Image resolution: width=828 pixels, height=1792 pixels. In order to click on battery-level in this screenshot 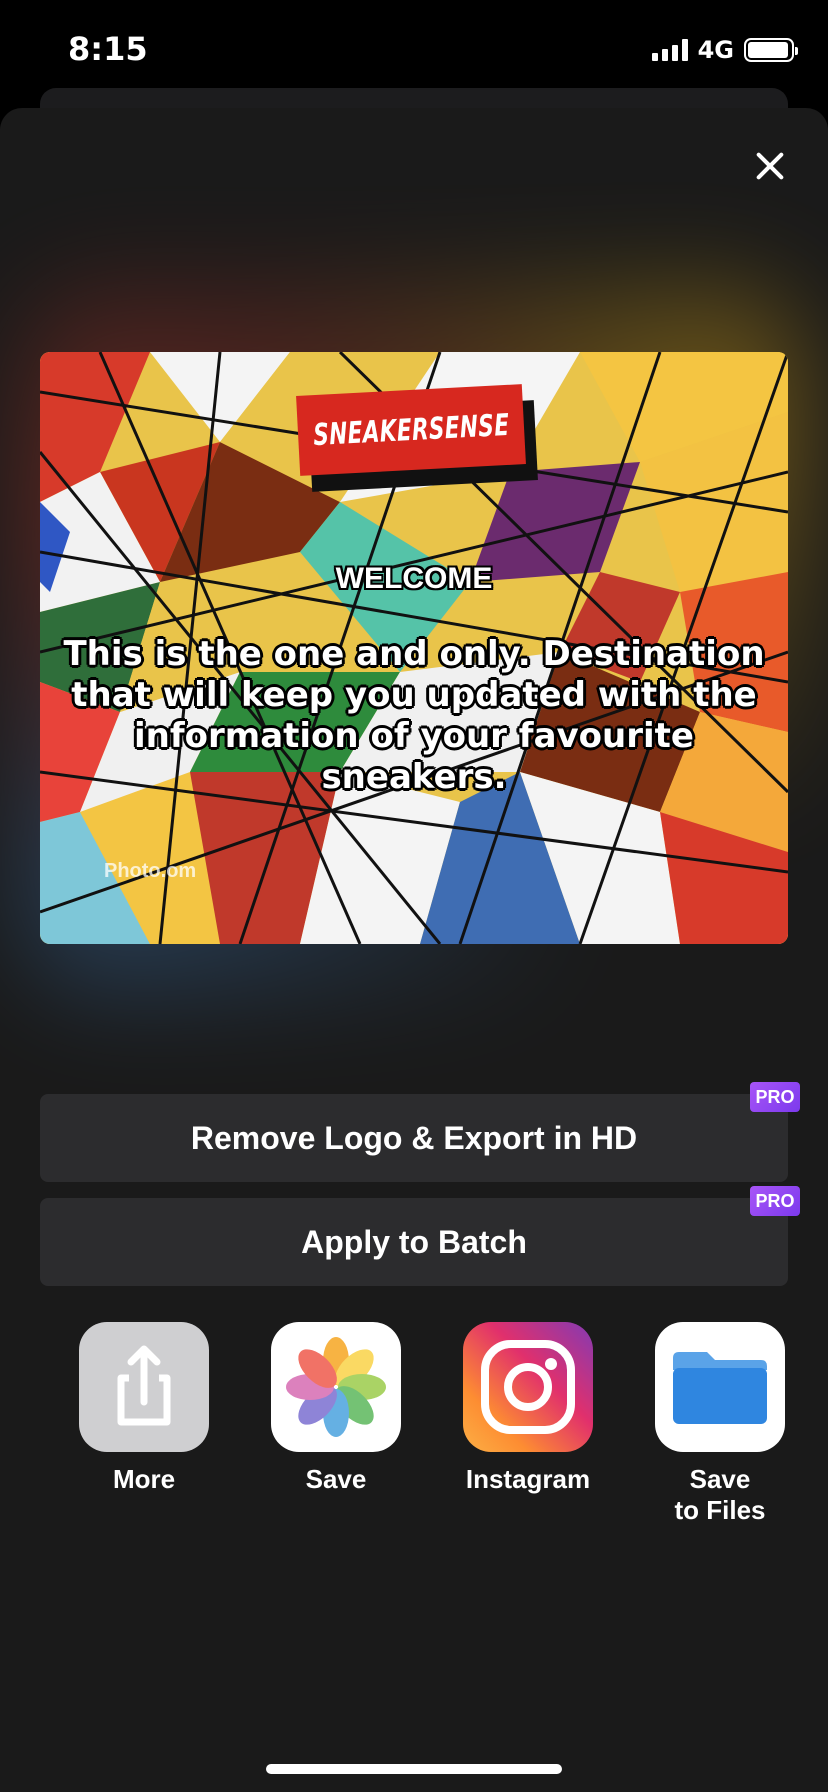, I will do `click(768, 50)`.